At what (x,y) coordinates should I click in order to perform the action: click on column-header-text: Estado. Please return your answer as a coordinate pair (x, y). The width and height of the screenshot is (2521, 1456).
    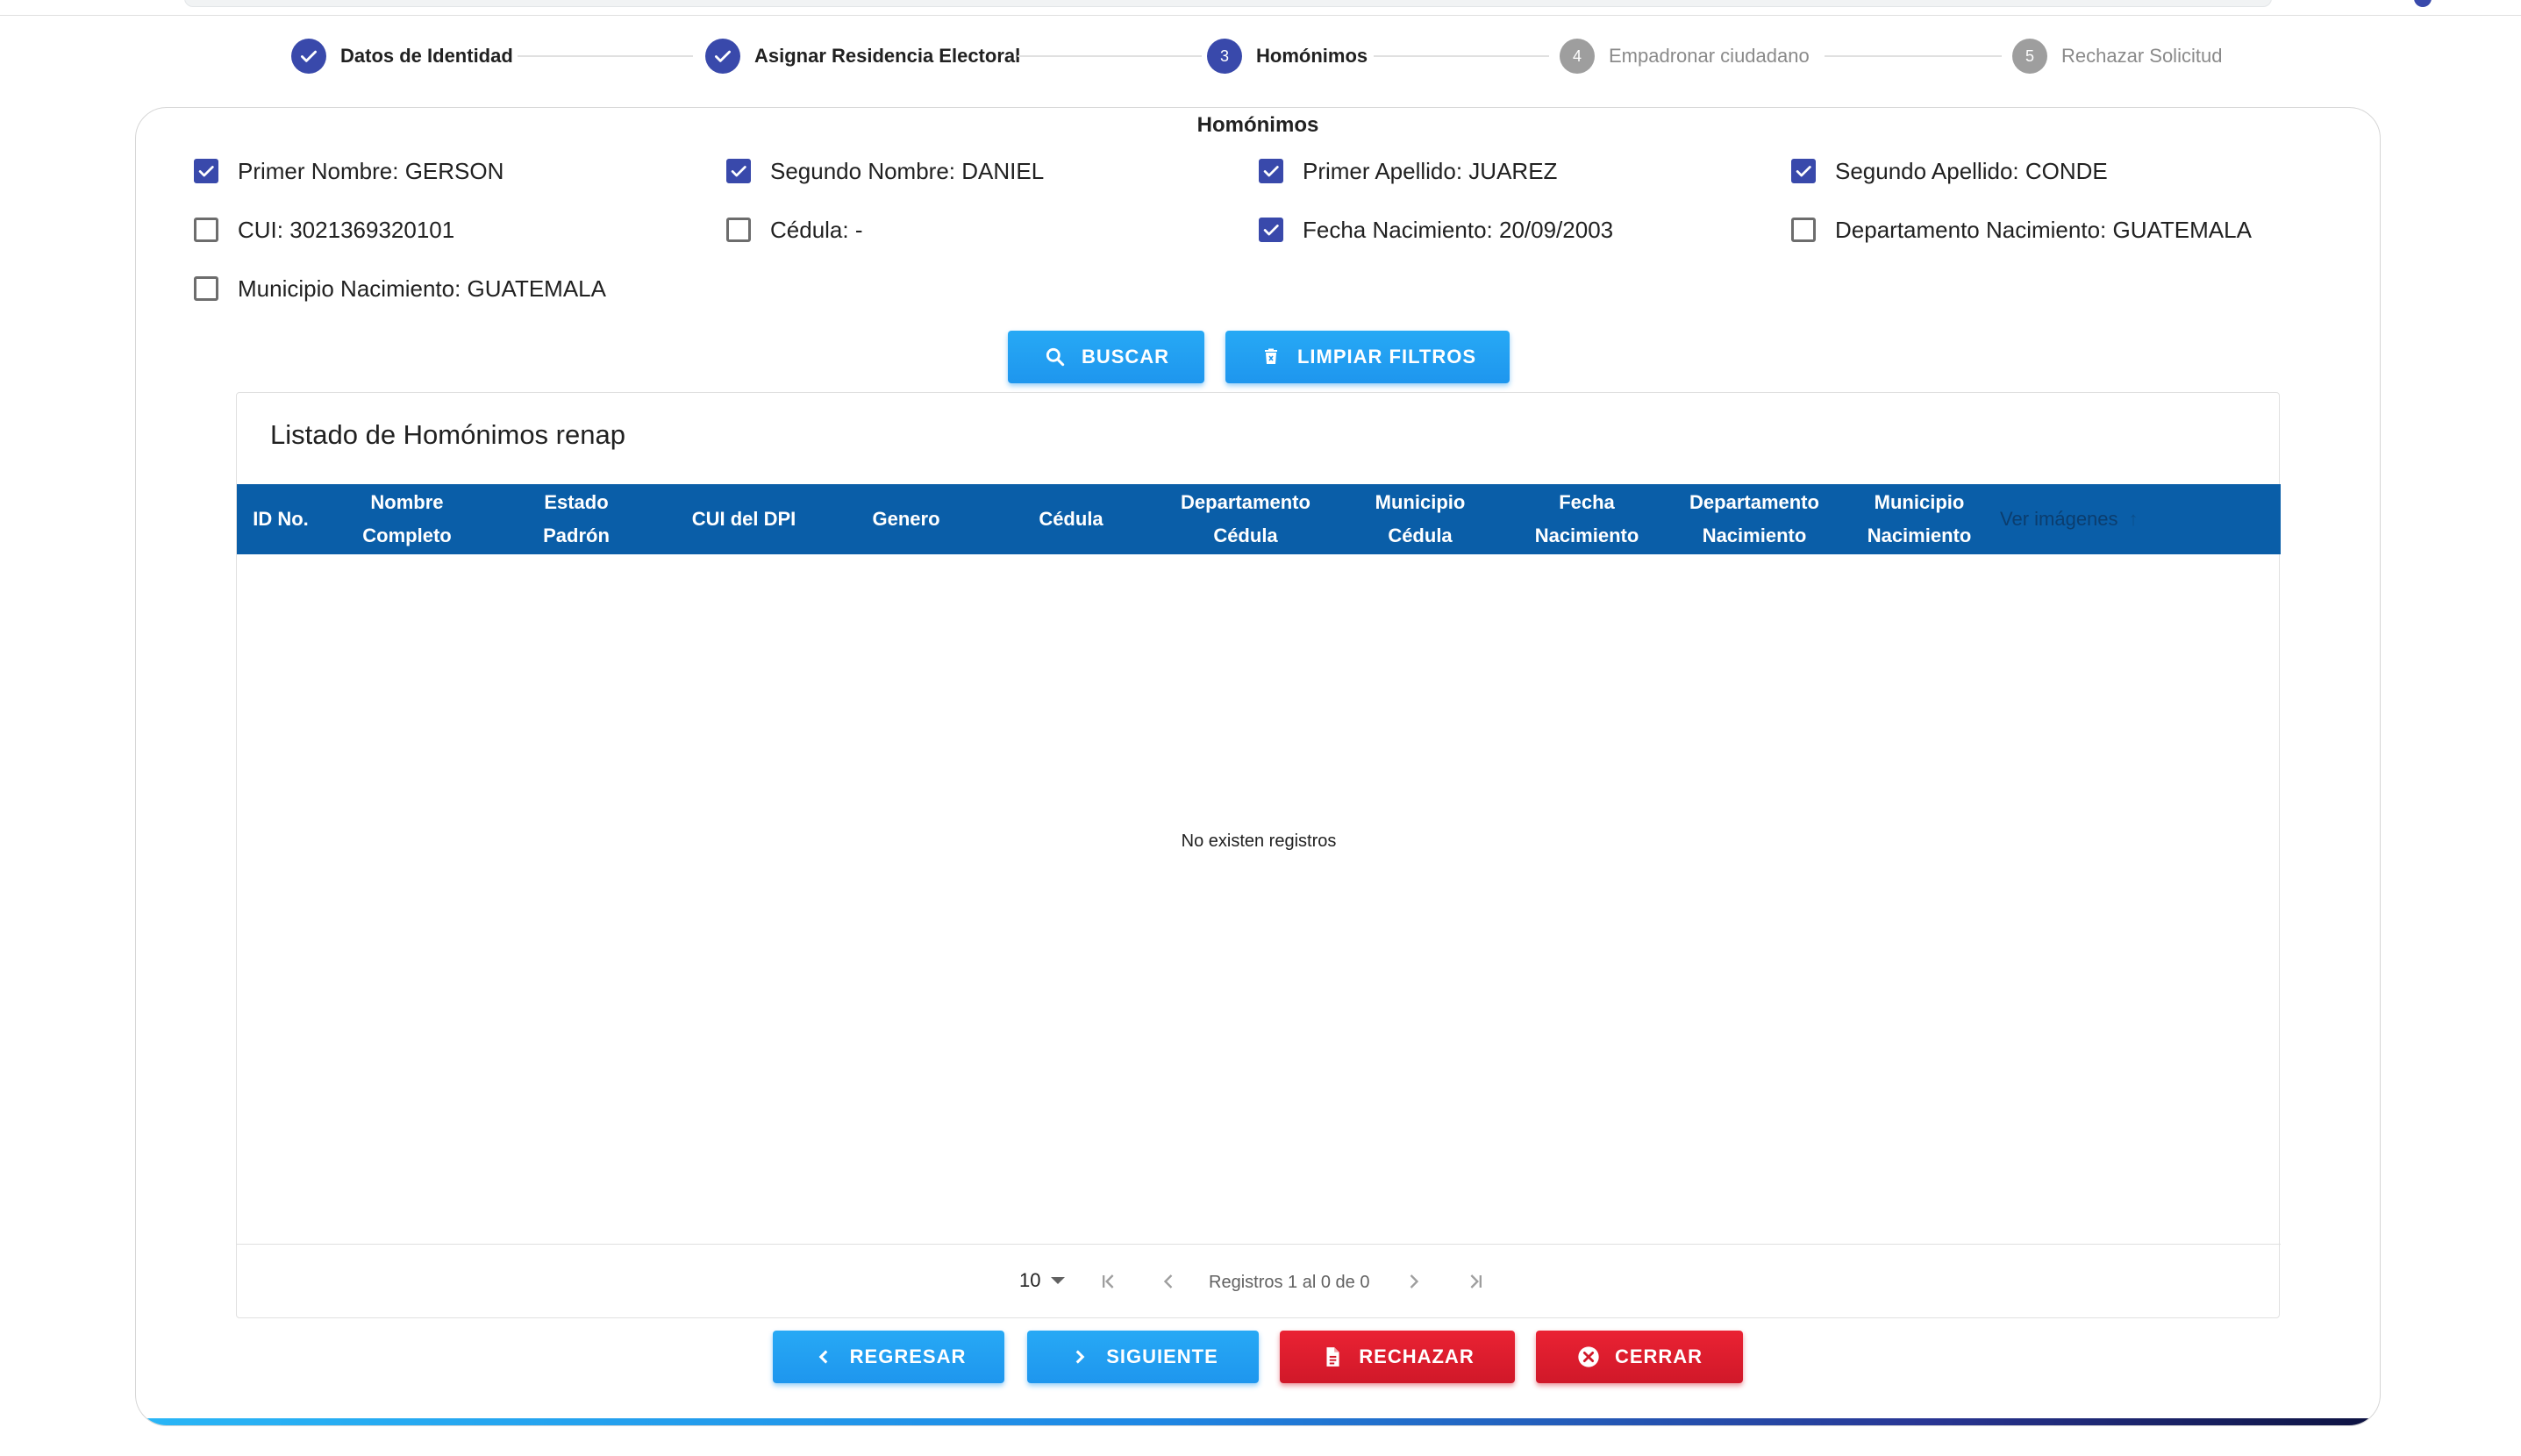
    Looking at the image, I should click on (576, 502).